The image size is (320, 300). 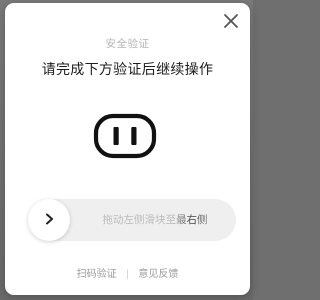 I want to click on scan-verify-link: 扫码验证, so click(x=97, y=274).